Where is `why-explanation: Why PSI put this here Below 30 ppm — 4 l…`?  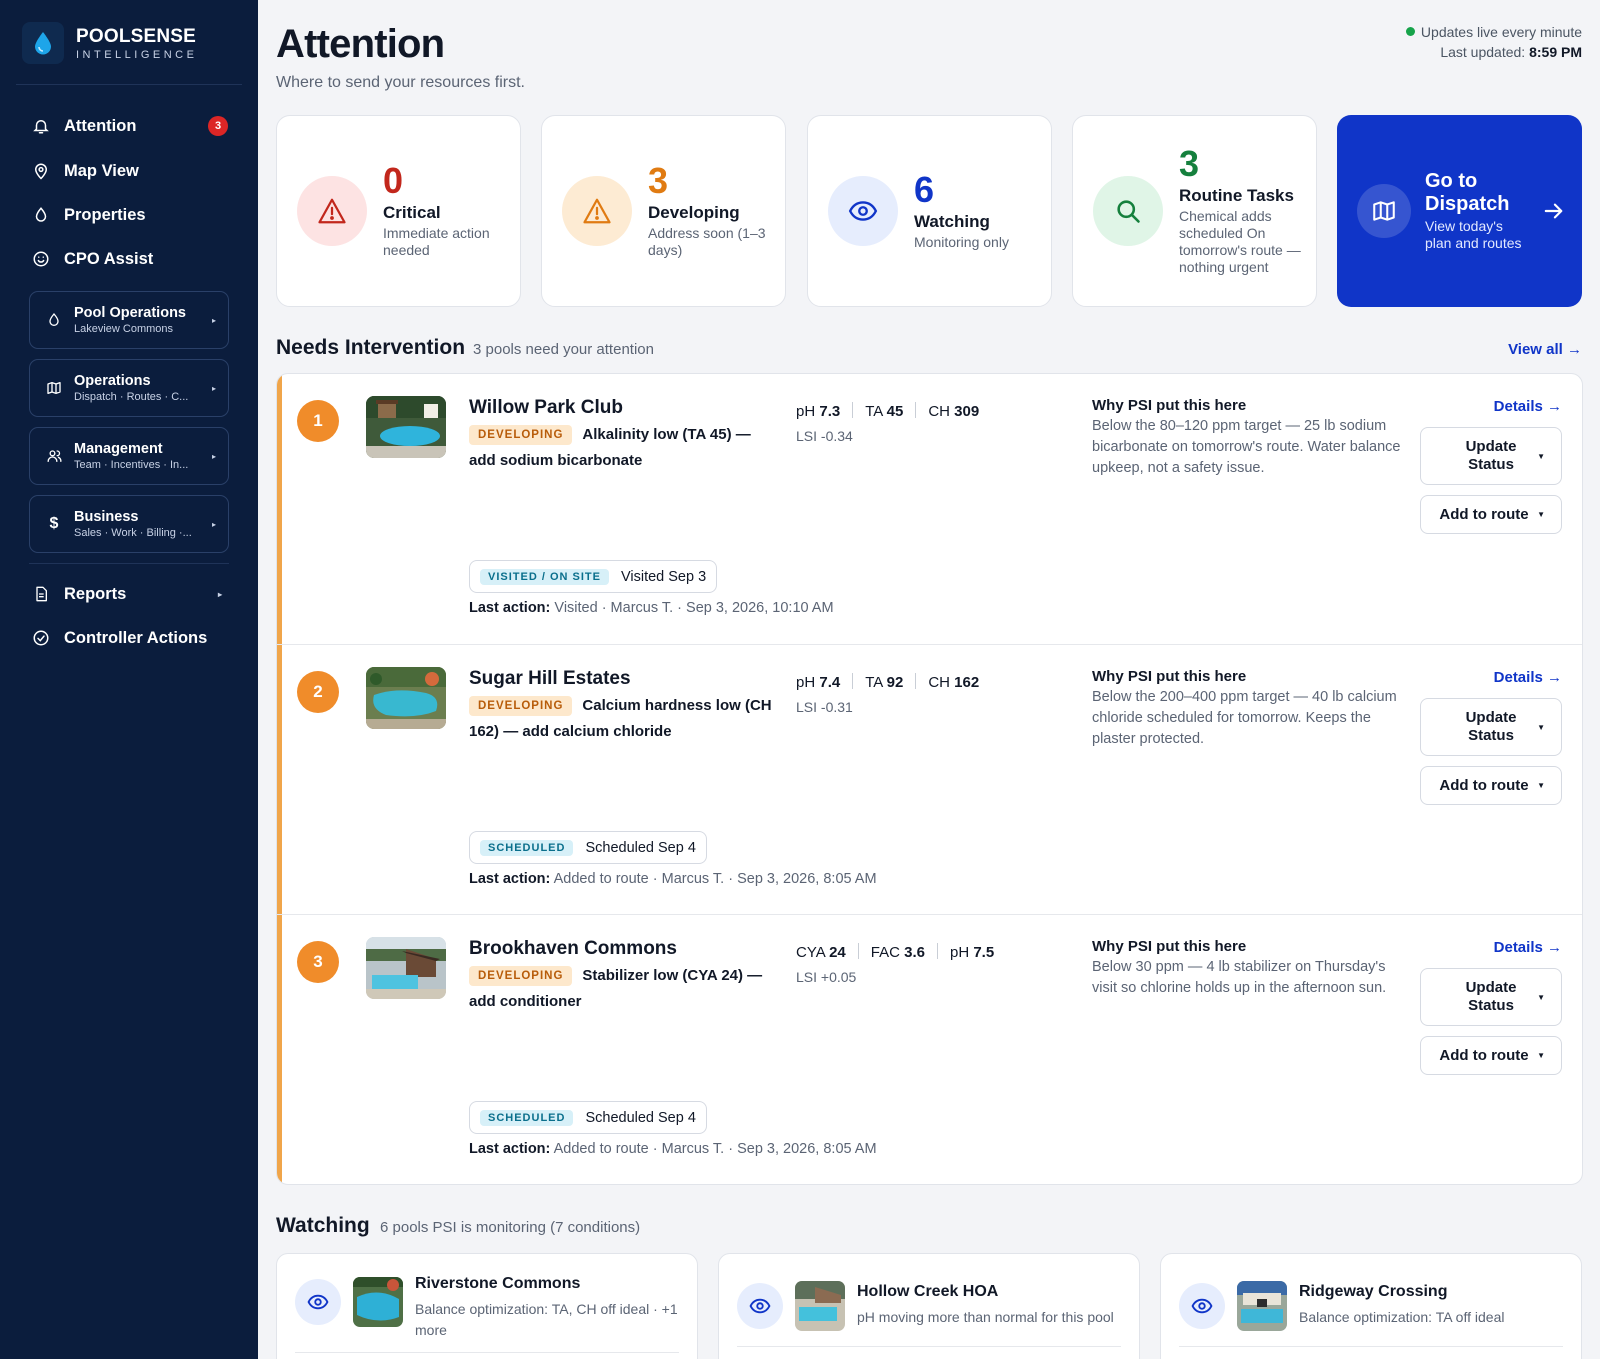
why-explanation: Why PSI put this here Below 30 ppm — 4 l… is located at coordinates (1247, 968).